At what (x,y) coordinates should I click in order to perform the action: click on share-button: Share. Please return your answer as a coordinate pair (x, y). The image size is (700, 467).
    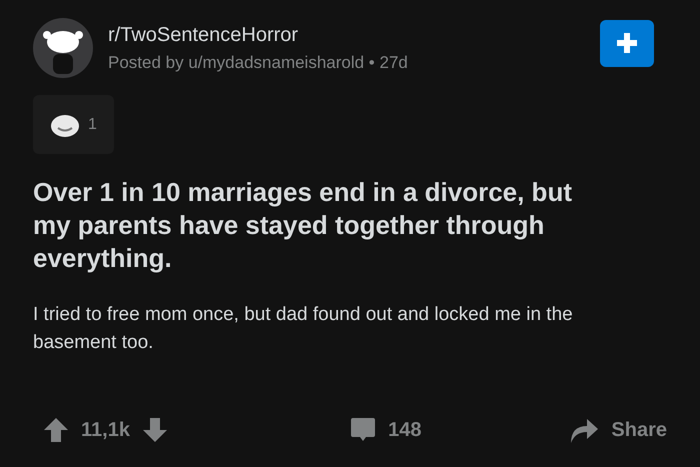
    Looking at the image, I should click on (618, 430).